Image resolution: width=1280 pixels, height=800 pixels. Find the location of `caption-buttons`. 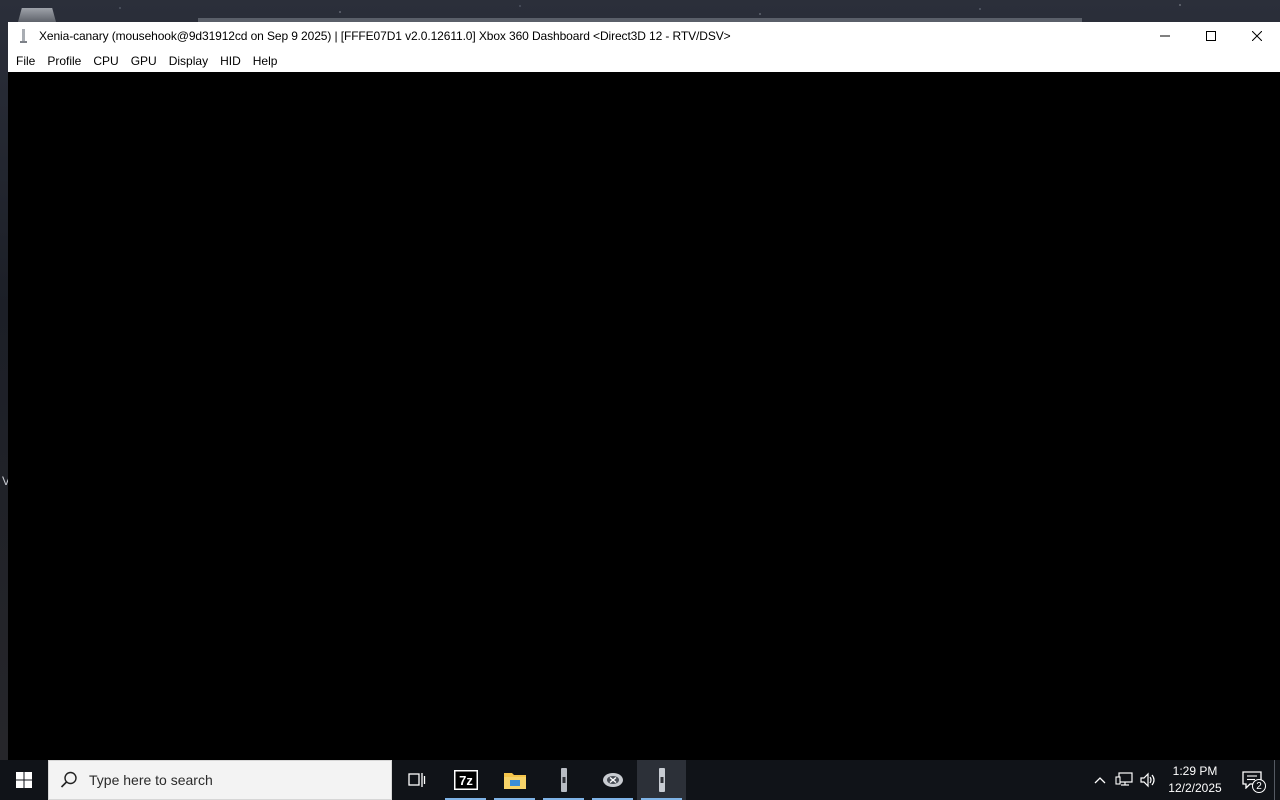

caption-buttons is located at coordinates (1211, 36).